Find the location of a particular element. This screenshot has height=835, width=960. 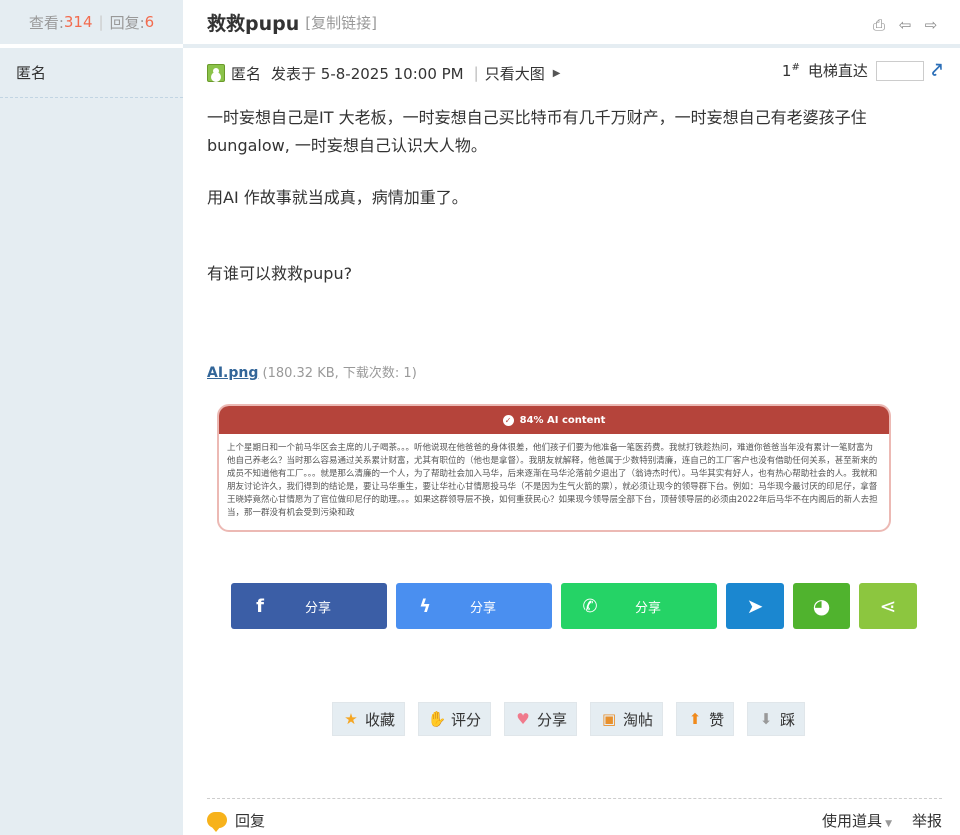

copy-link-button: [复制链接] is located at coordinates (341, 22).